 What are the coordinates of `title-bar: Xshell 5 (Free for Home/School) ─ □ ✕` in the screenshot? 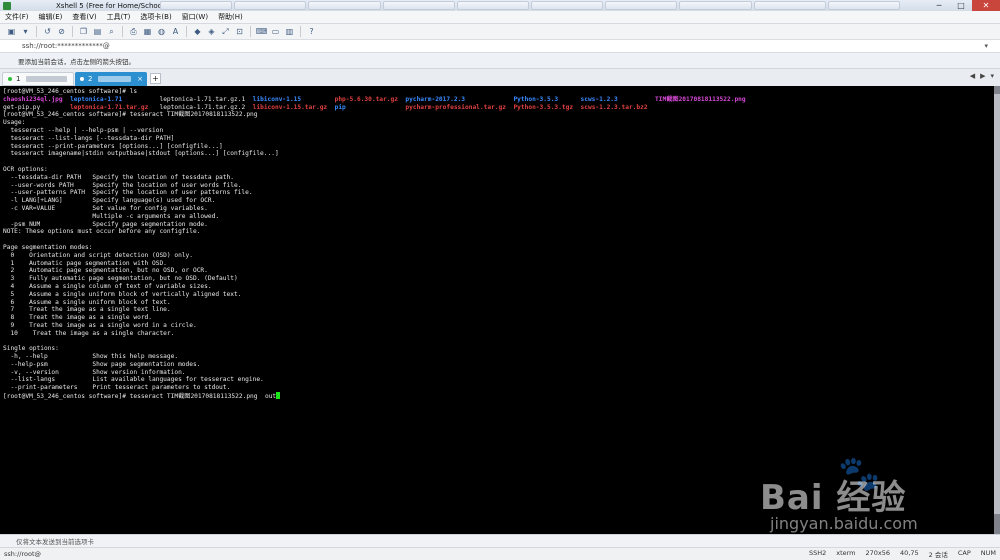 It's located at (500, 5).